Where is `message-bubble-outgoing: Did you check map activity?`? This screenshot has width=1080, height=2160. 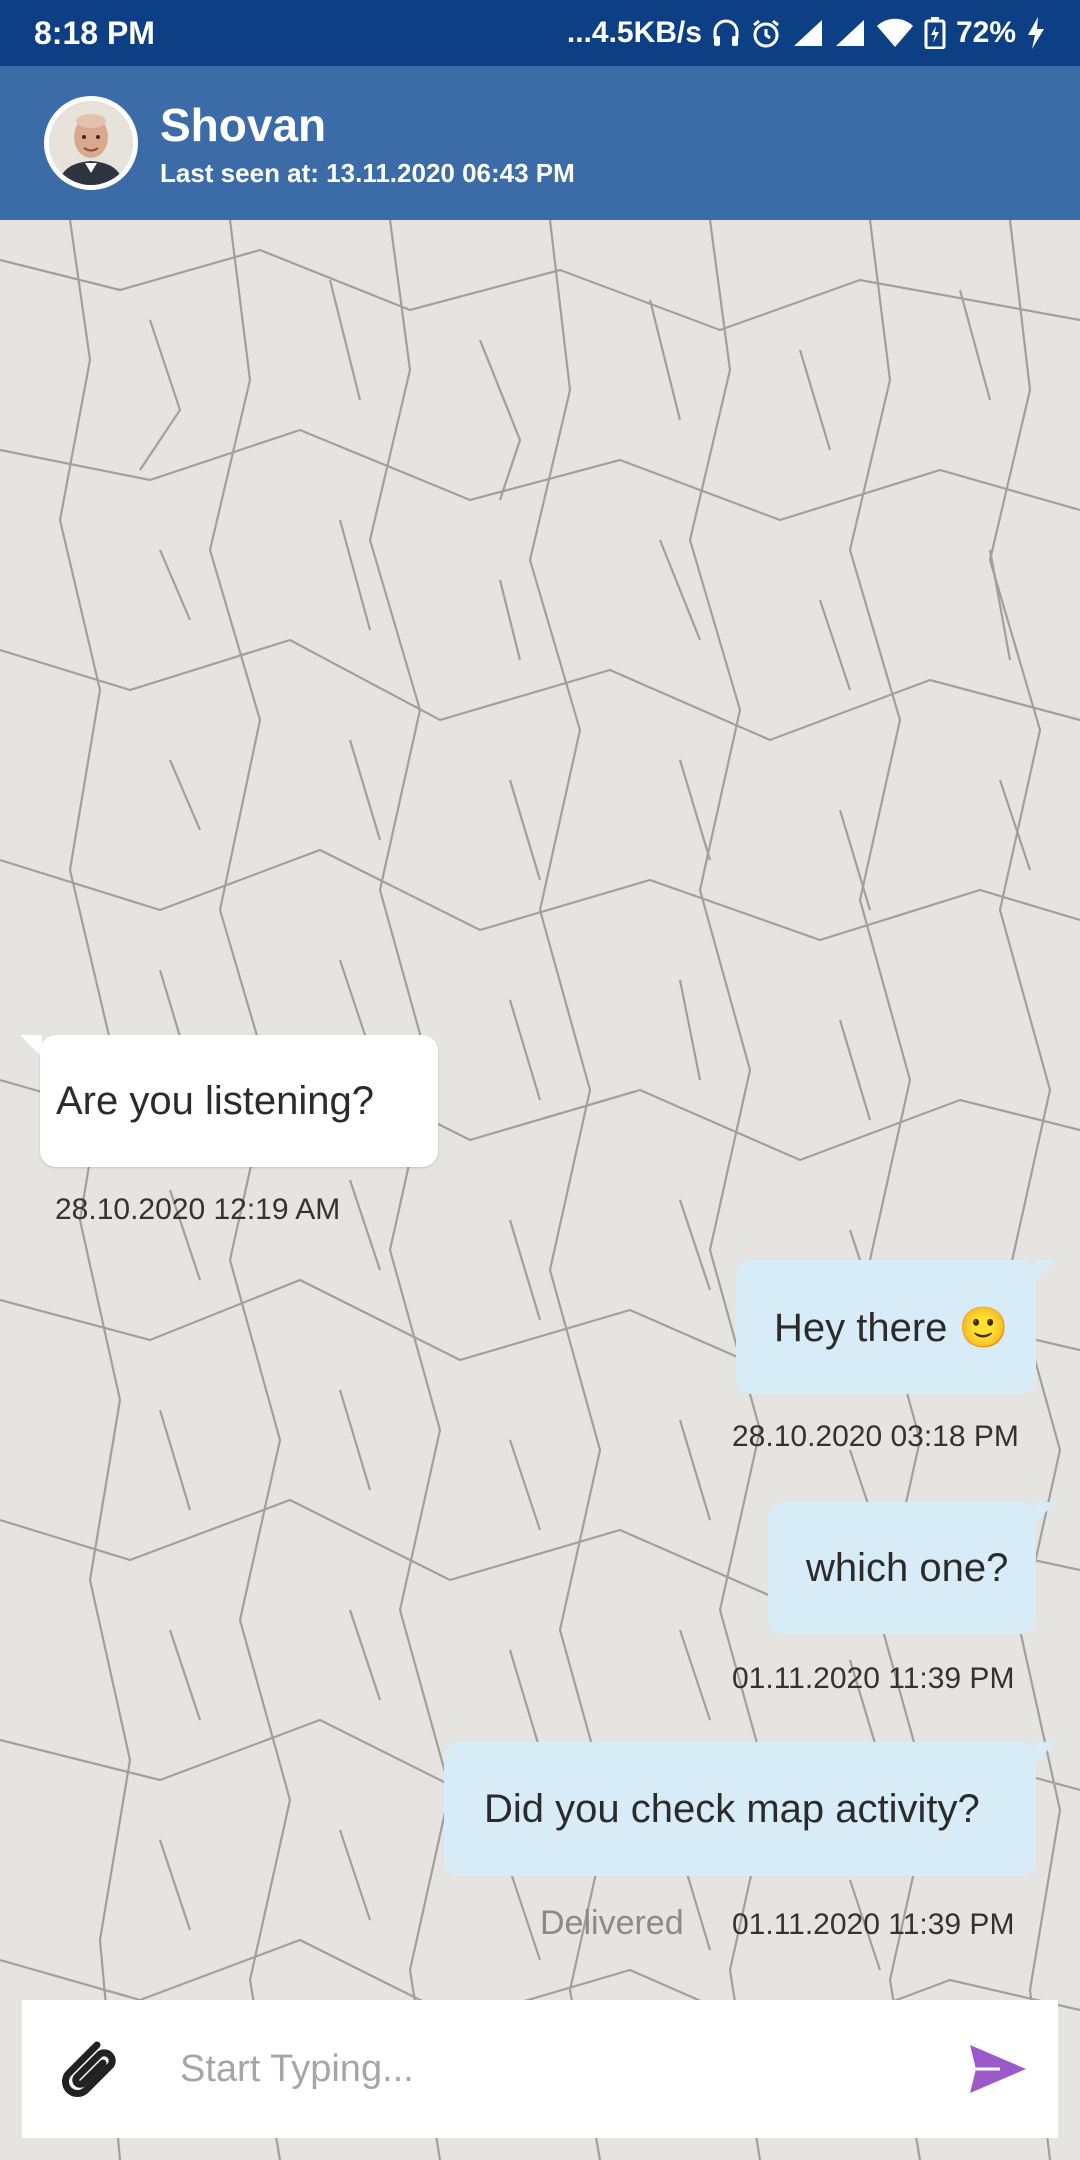
message-bubble-outgoing: Did you check map activity? is located at coordinates (740, 1809).